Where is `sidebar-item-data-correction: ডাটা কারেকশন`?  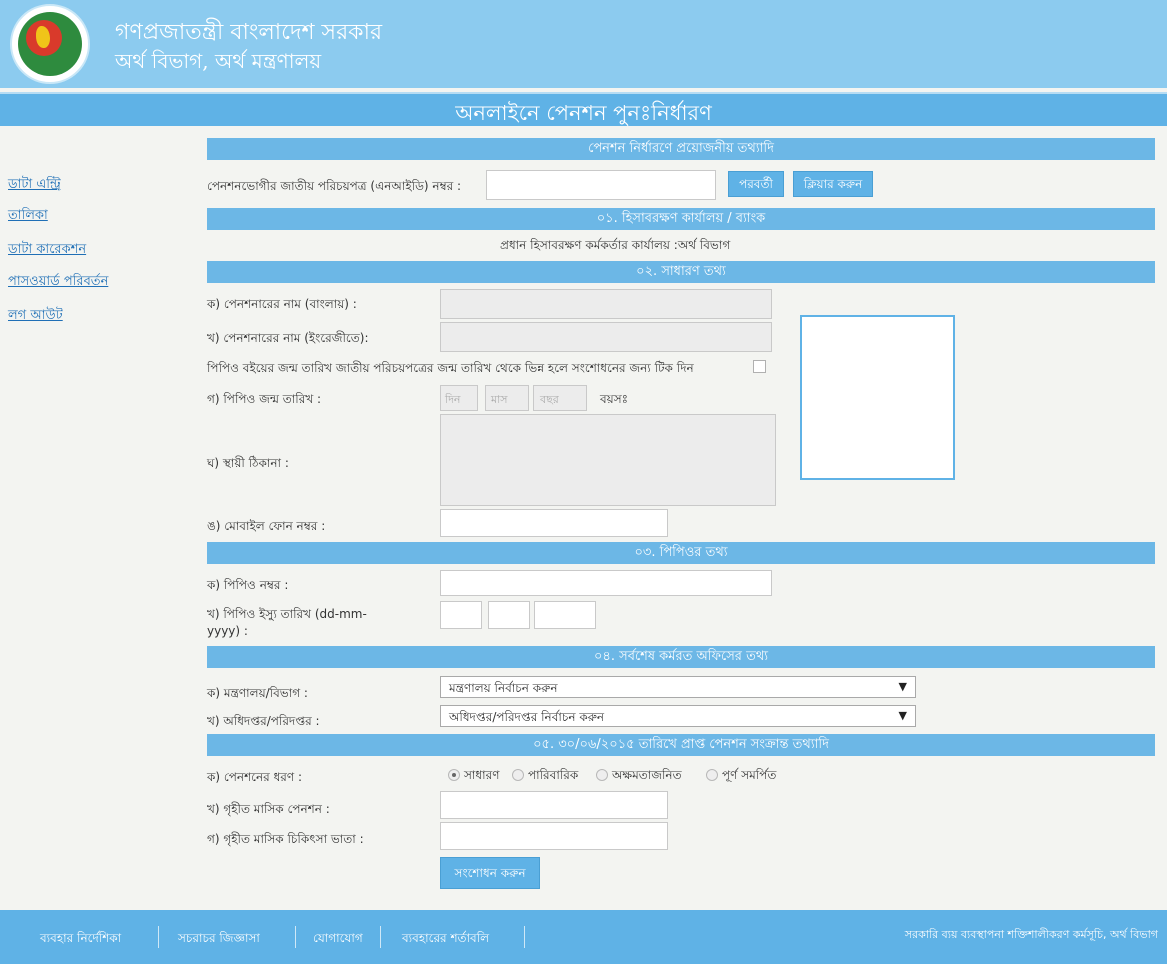
sidebar-item-data-correction: ডাটা কারেকশন is located at coordinates (47, 250).